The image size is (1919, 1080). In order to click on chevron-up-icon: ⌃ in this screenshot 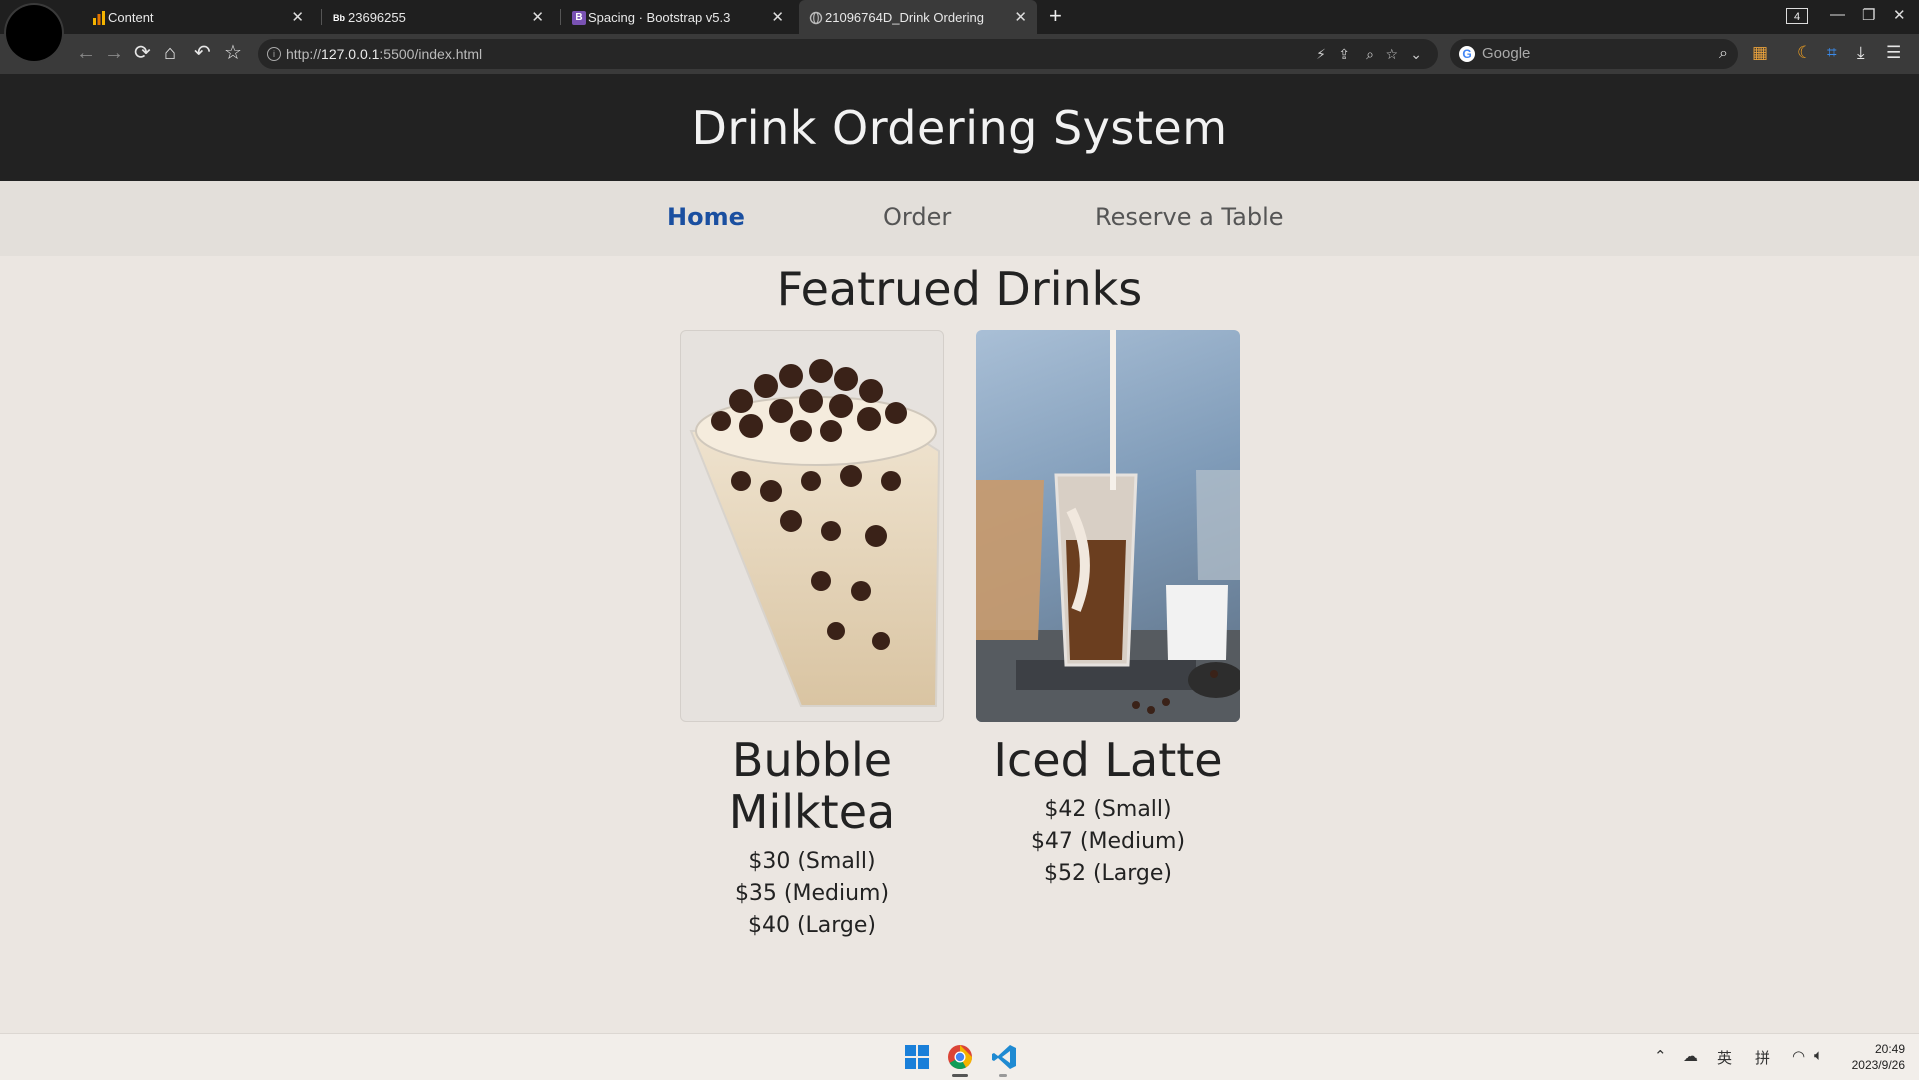, I will do `click(1660, 1056)`.